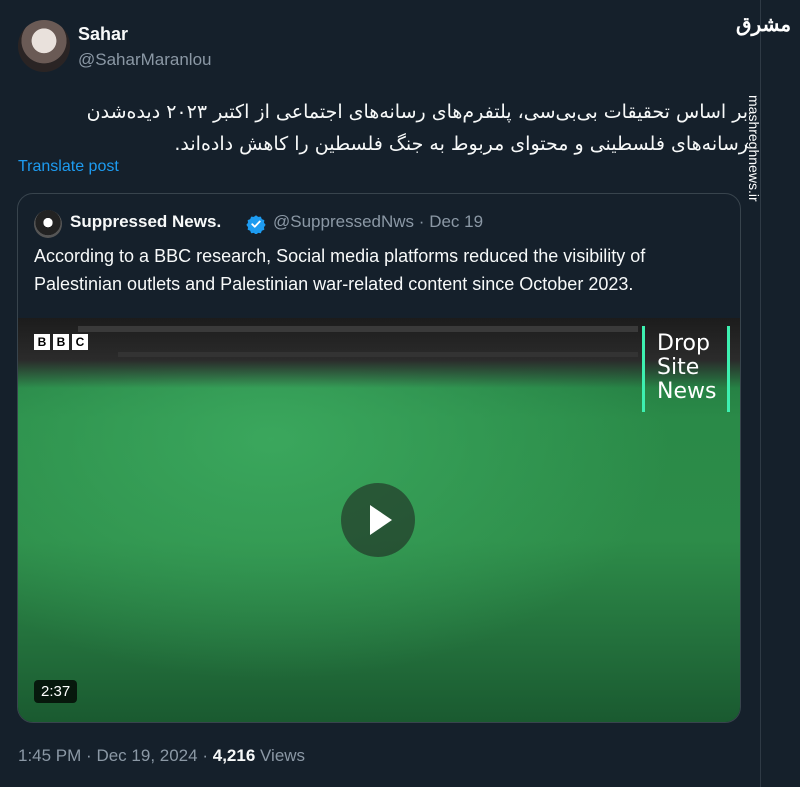 The width and height of the screenshot is (800, 787). What do you see at coordinates (80, 342) in the screenshot?
I see `bbc-letter: C` at bounding box center [80, 342].